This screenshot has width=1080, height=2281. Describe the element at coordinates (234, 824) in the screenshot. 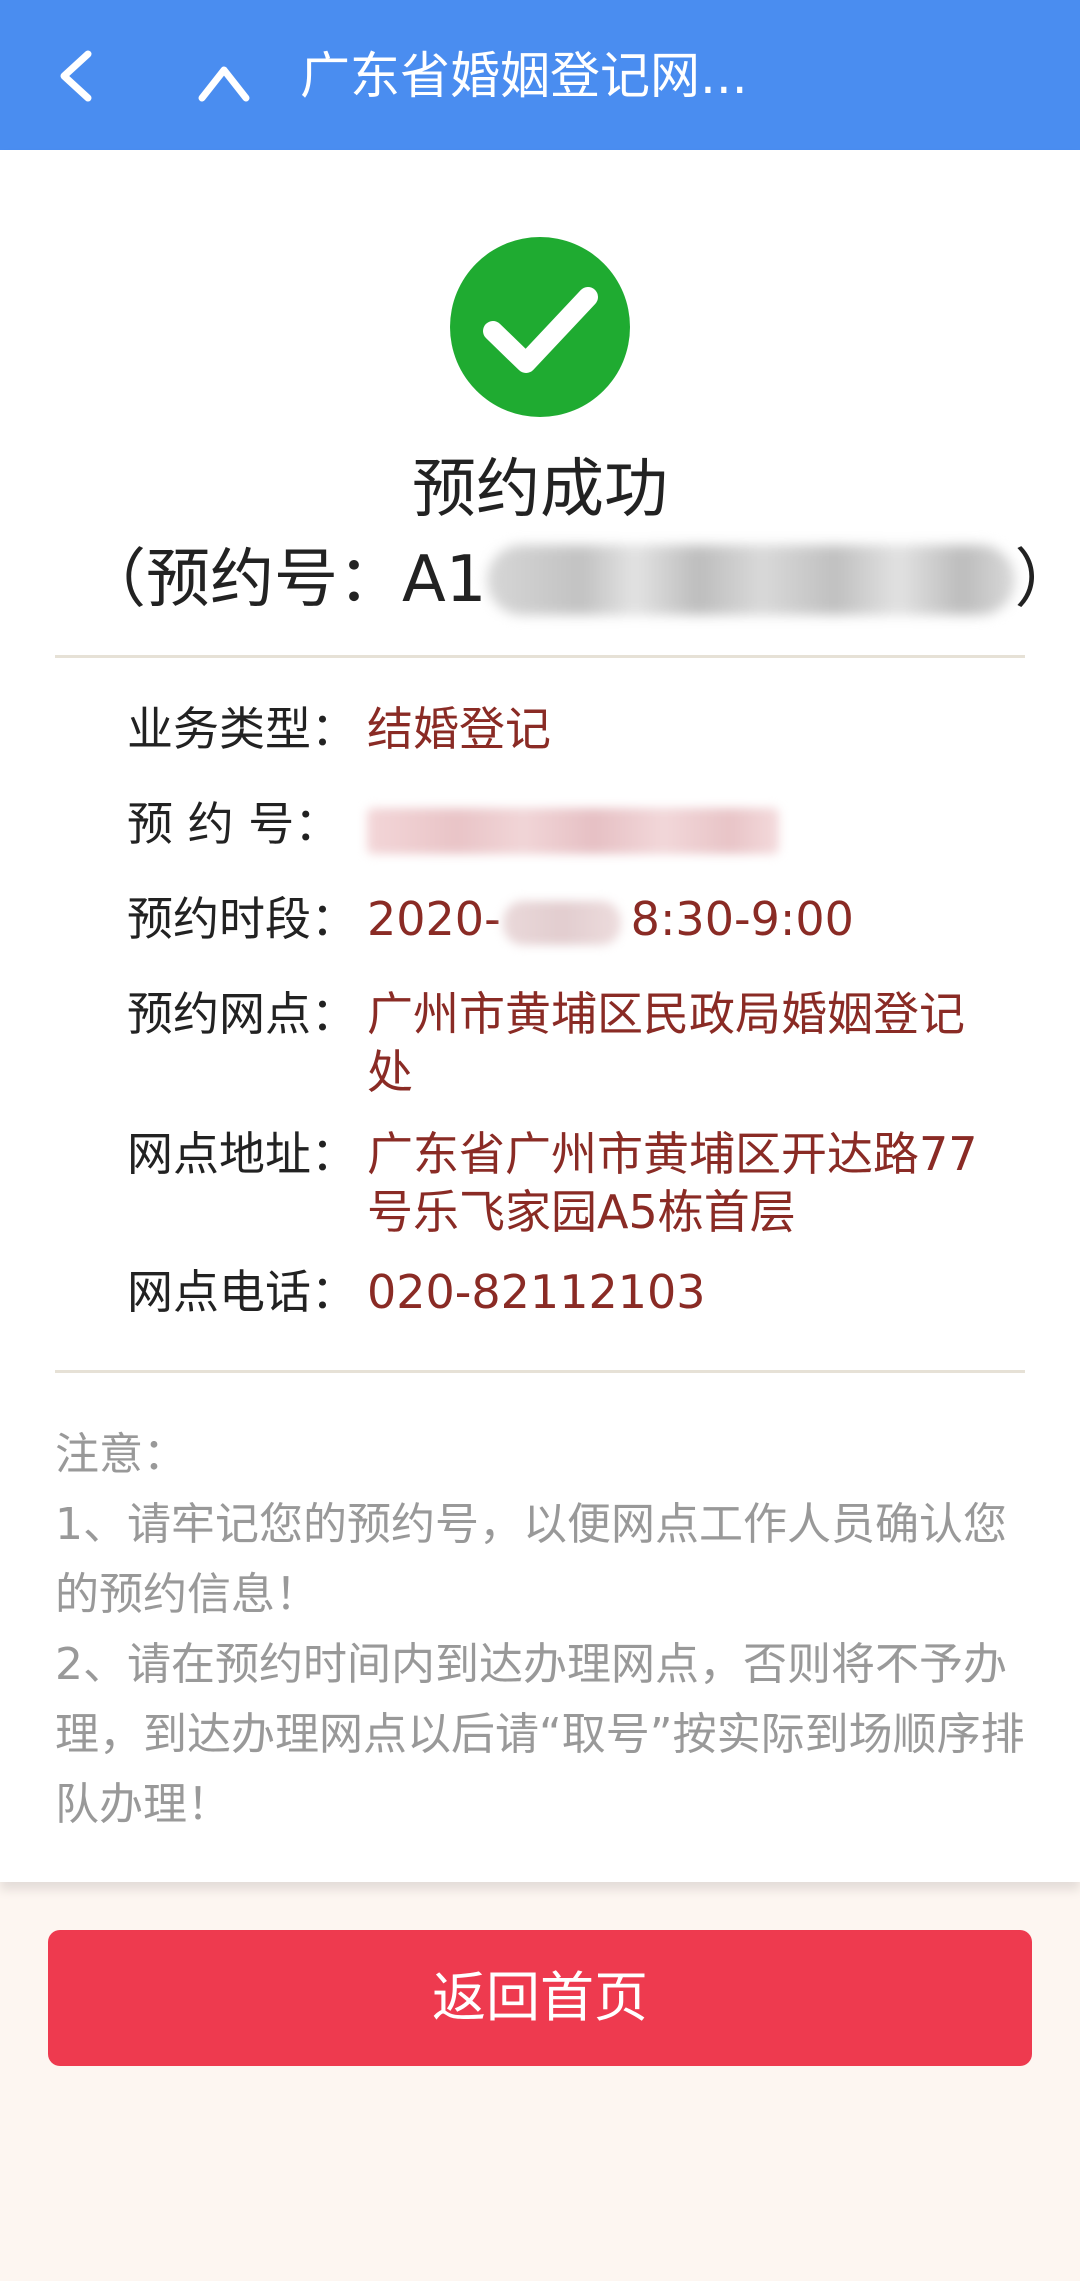

I see `booking-number-label: 预 约 号：` at that location.